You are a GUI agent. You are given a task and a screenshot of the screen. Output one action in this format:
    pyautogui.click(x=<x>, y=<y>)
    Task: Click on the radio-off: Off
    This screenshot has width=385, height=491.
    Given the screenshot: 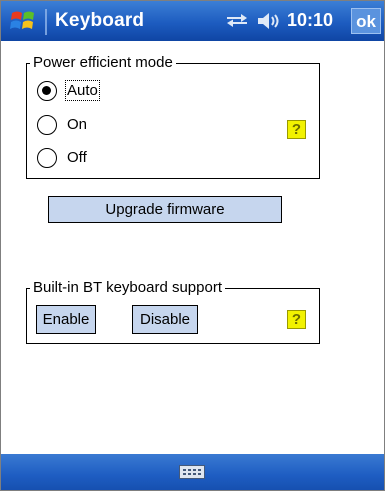 What is the action you would take?
    pyautogui.click(x=97, y=159)
    